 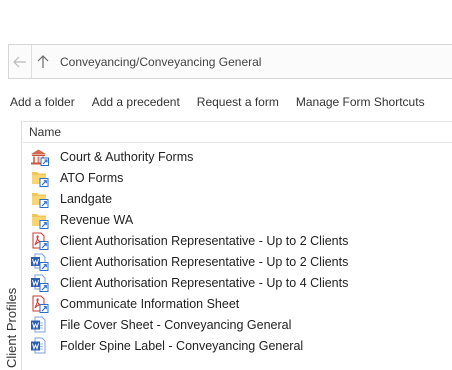 What do you see at coordinates (240, 219) in the screenshot?
I see `list-item: Revenue WA` at bounding box center [240, 219].